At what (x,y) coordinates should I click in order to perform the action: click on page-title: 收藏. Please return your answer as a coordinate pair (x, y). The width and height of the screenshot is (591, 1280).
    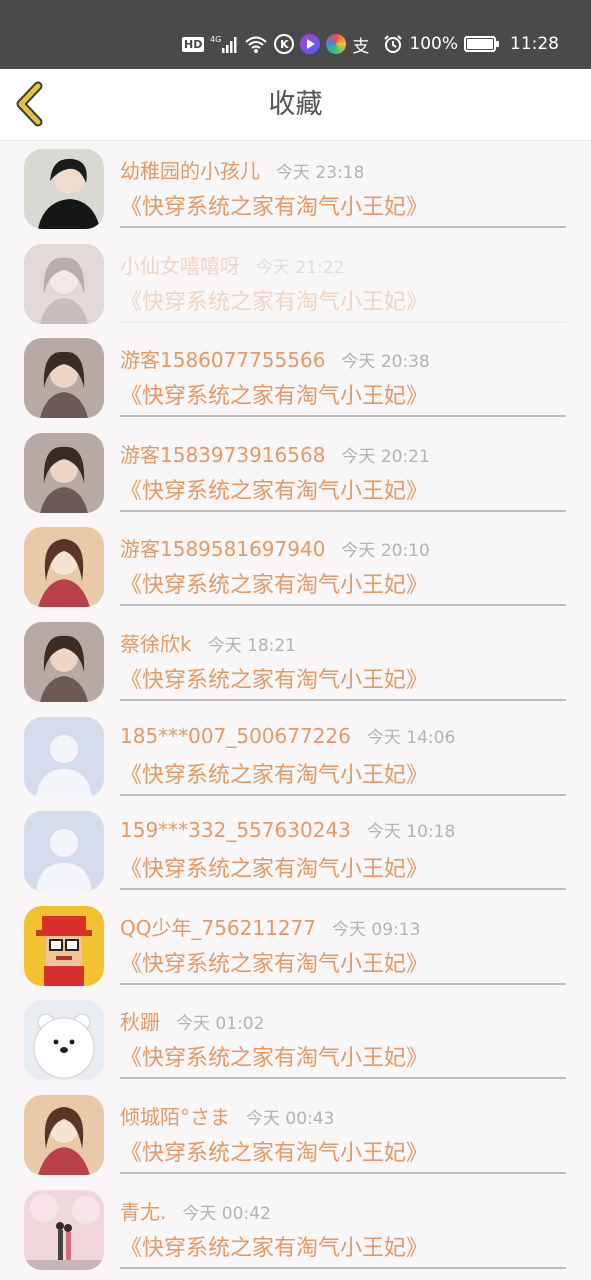
    Looking at the image, I should click on (295, 104).